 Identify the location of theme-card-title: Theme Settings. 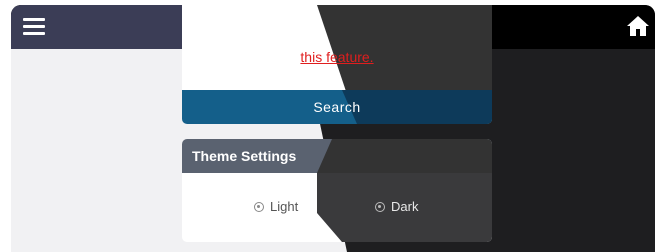
(244, 156).